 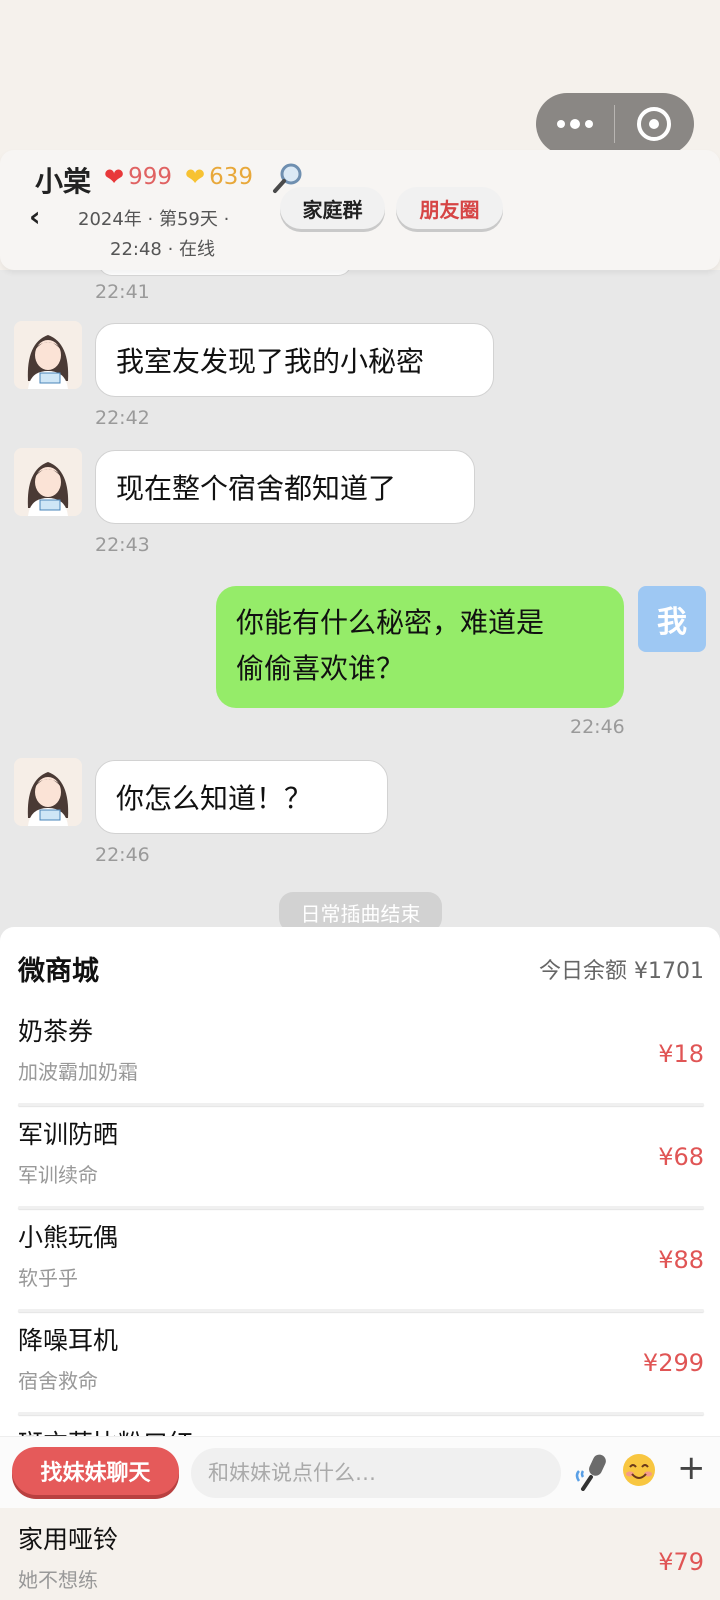 What do you see at coordinates (681, 1157) in the screenshot?
I see `shop-item-price: ¥68` at bounding box center [681, 1157].